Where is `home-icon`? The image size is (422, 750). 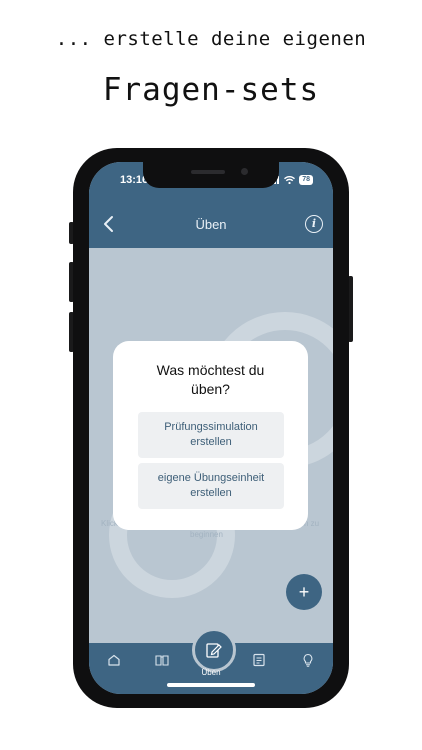 home-icon is located at coordinates (114, 660).